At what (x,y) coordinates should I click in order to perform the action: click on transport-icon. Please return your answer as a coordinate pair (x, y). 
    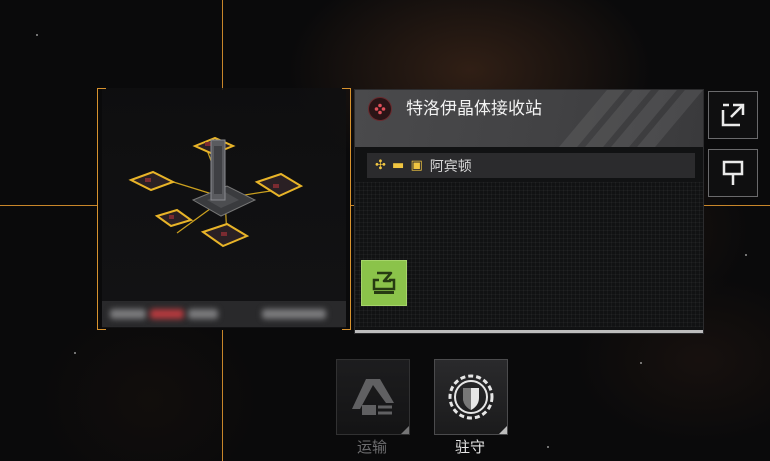
    Looking at the image, I should click on (373, 397).